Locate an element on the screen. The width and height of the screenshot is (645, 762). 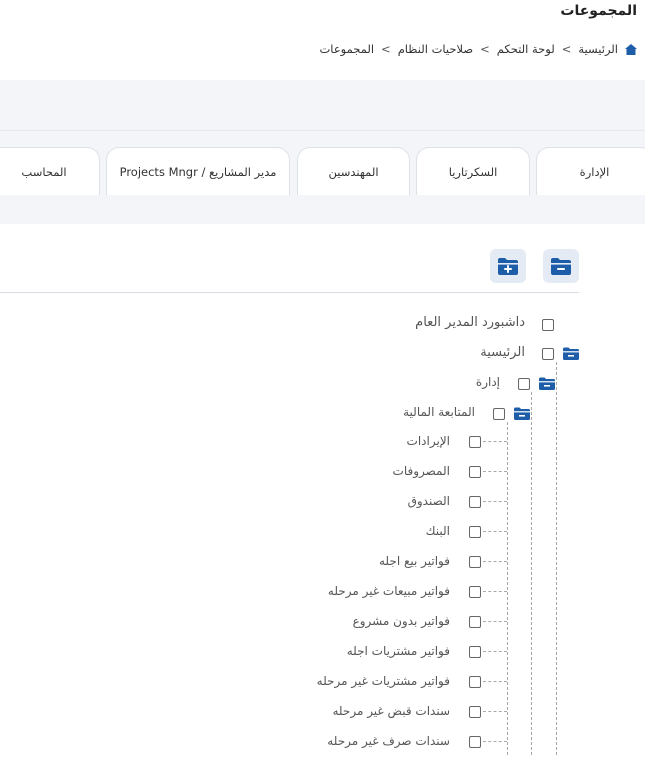
tab-administration: الإدارة is located at coordinates (590, 171).